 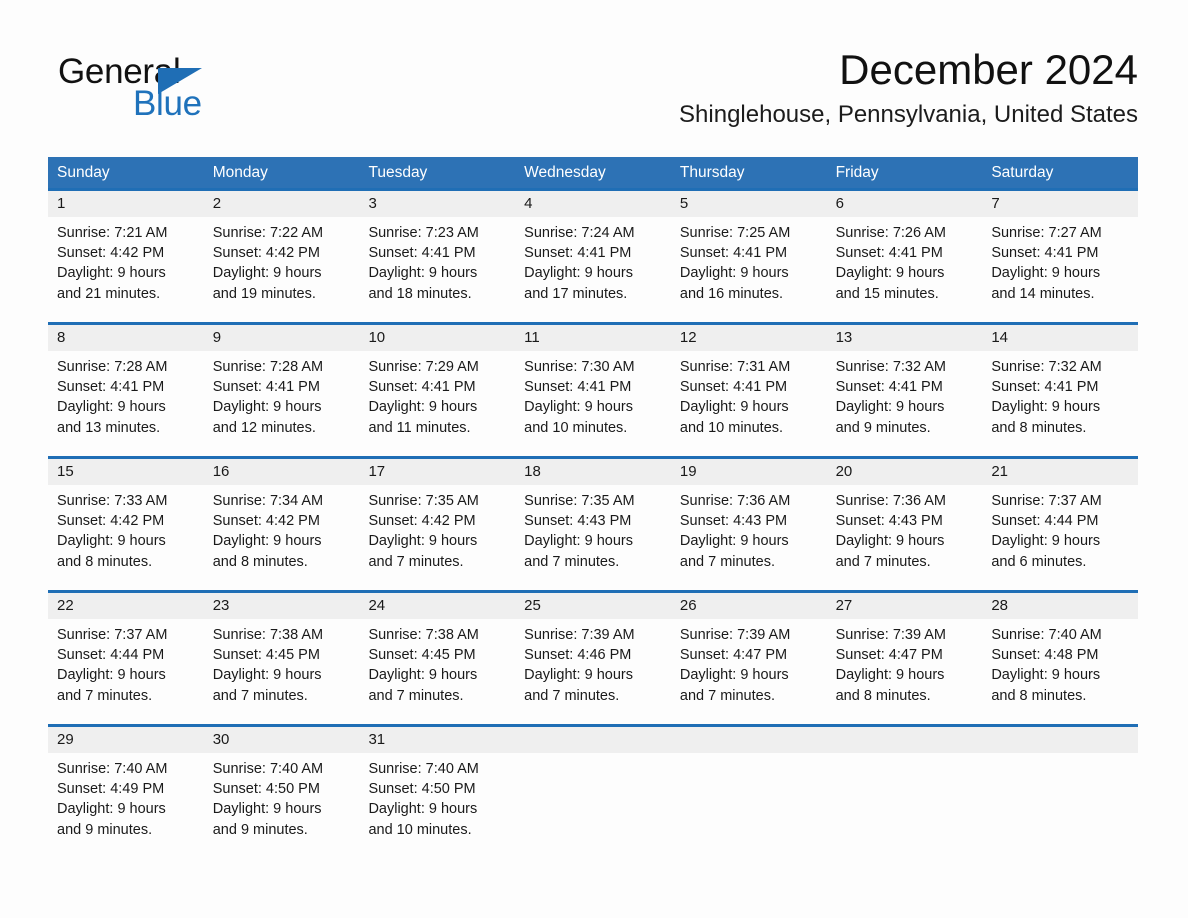 What do you see at coordinates (593, 740) in the screenshot?
I see `date-number-row: 29 30 31` at bounding box center [593, 740].